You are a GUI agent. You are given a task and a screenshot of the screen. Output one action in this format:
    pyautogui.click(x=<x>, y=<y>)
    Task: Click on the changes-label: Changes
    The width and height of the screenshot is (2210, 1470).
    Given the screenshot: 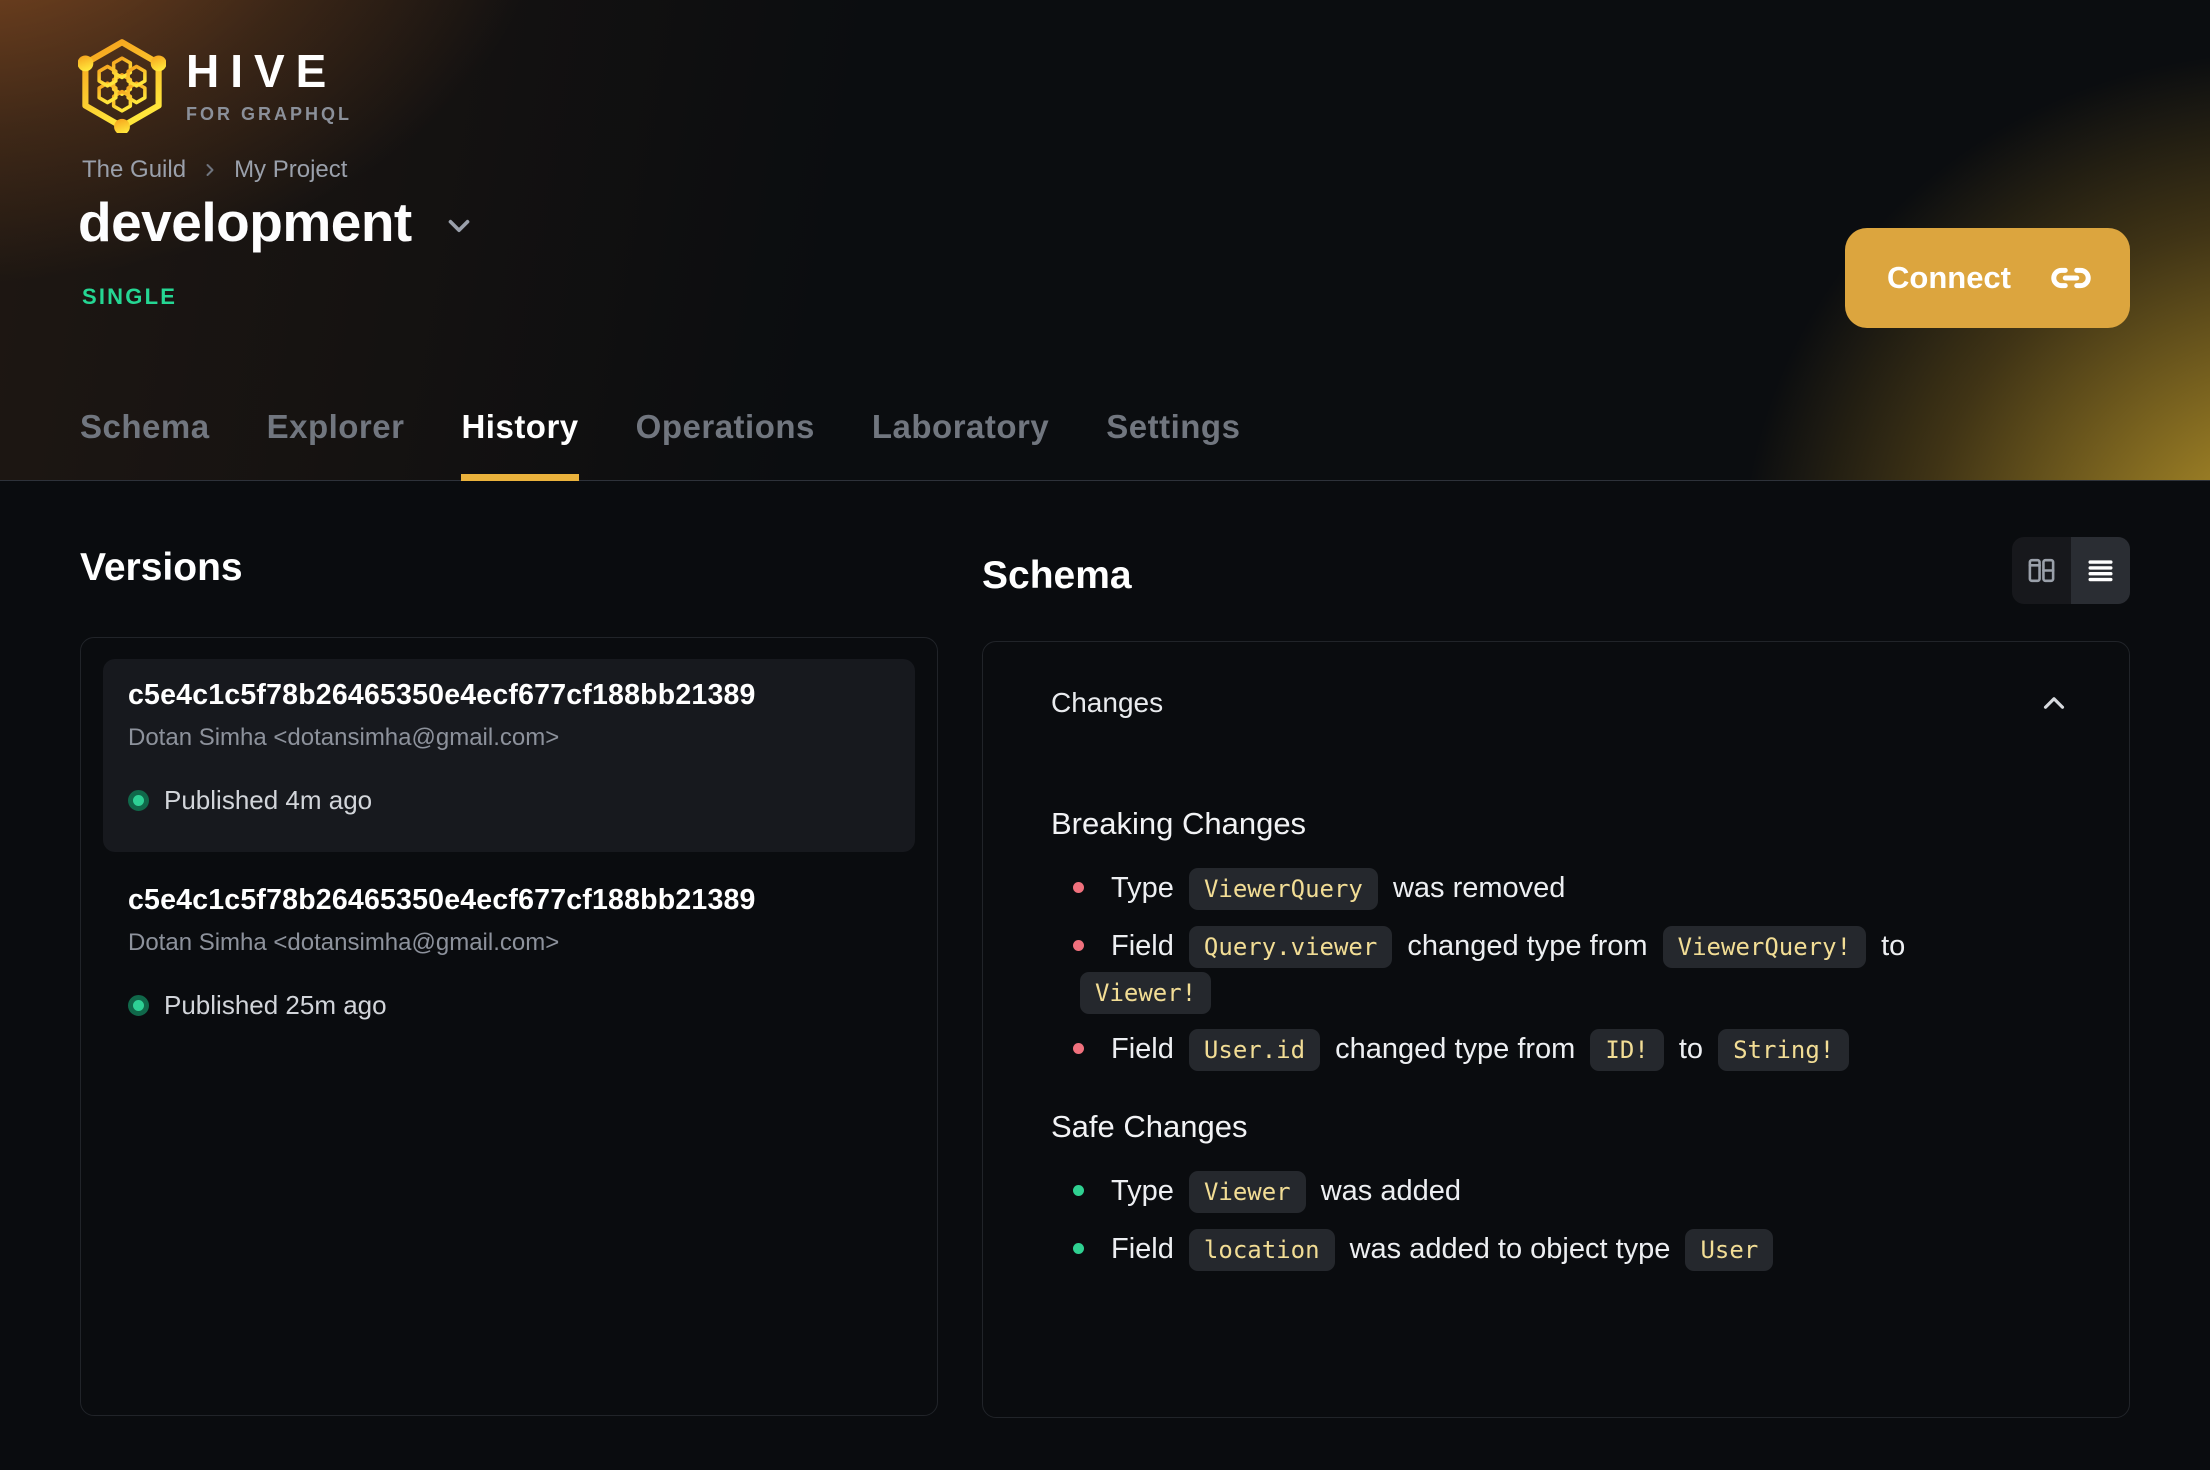 What is the action you would take?
    pyautogui.click(x=1107, y=702)
    